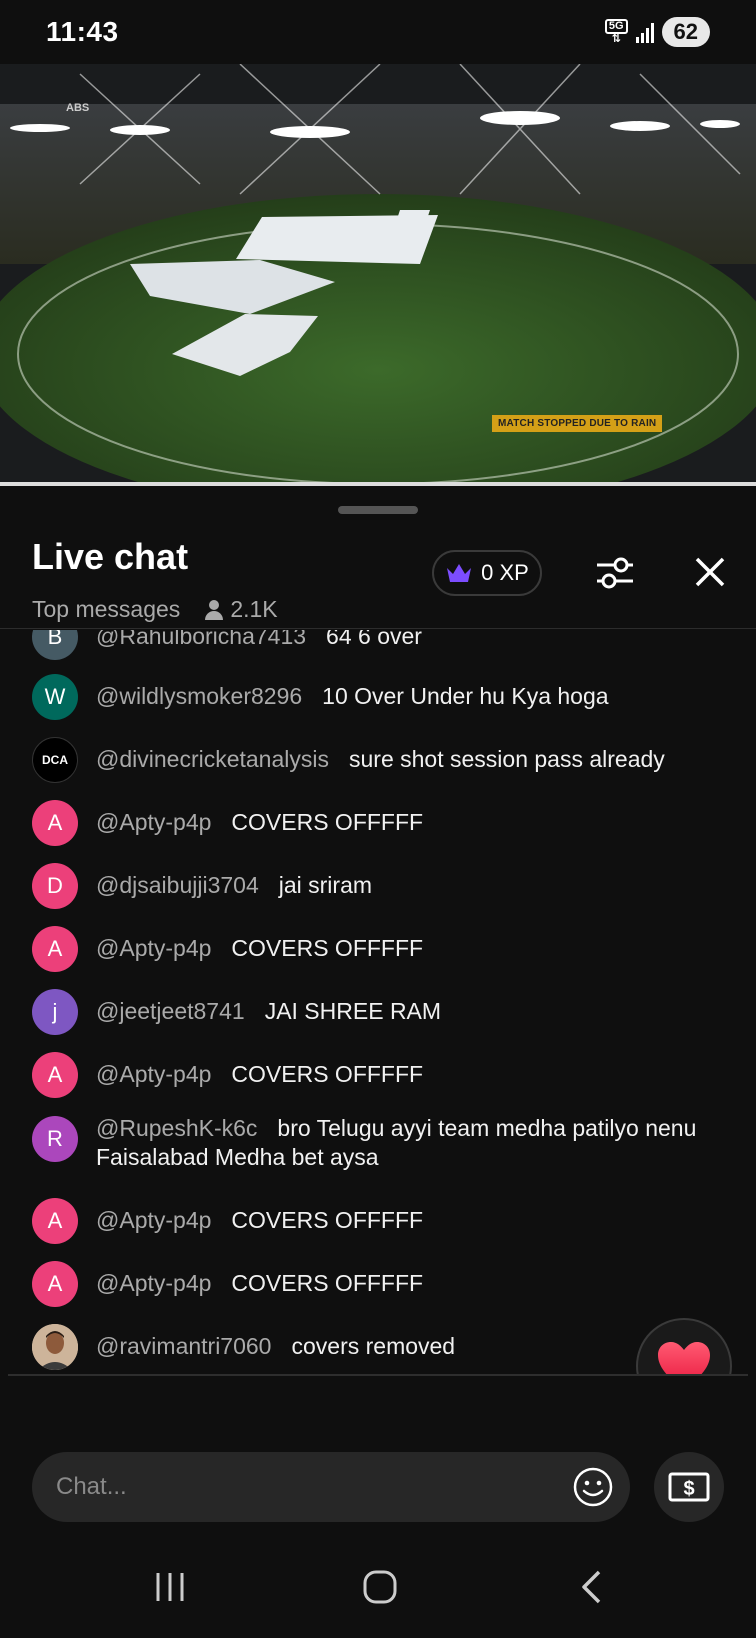 The height and width of the screenshot is (1638, 756). What do you see at coordinates (201, 639) in the screenshot?
I see `message-author: @Rahulboricha7413` at bounding box center [201, 639].